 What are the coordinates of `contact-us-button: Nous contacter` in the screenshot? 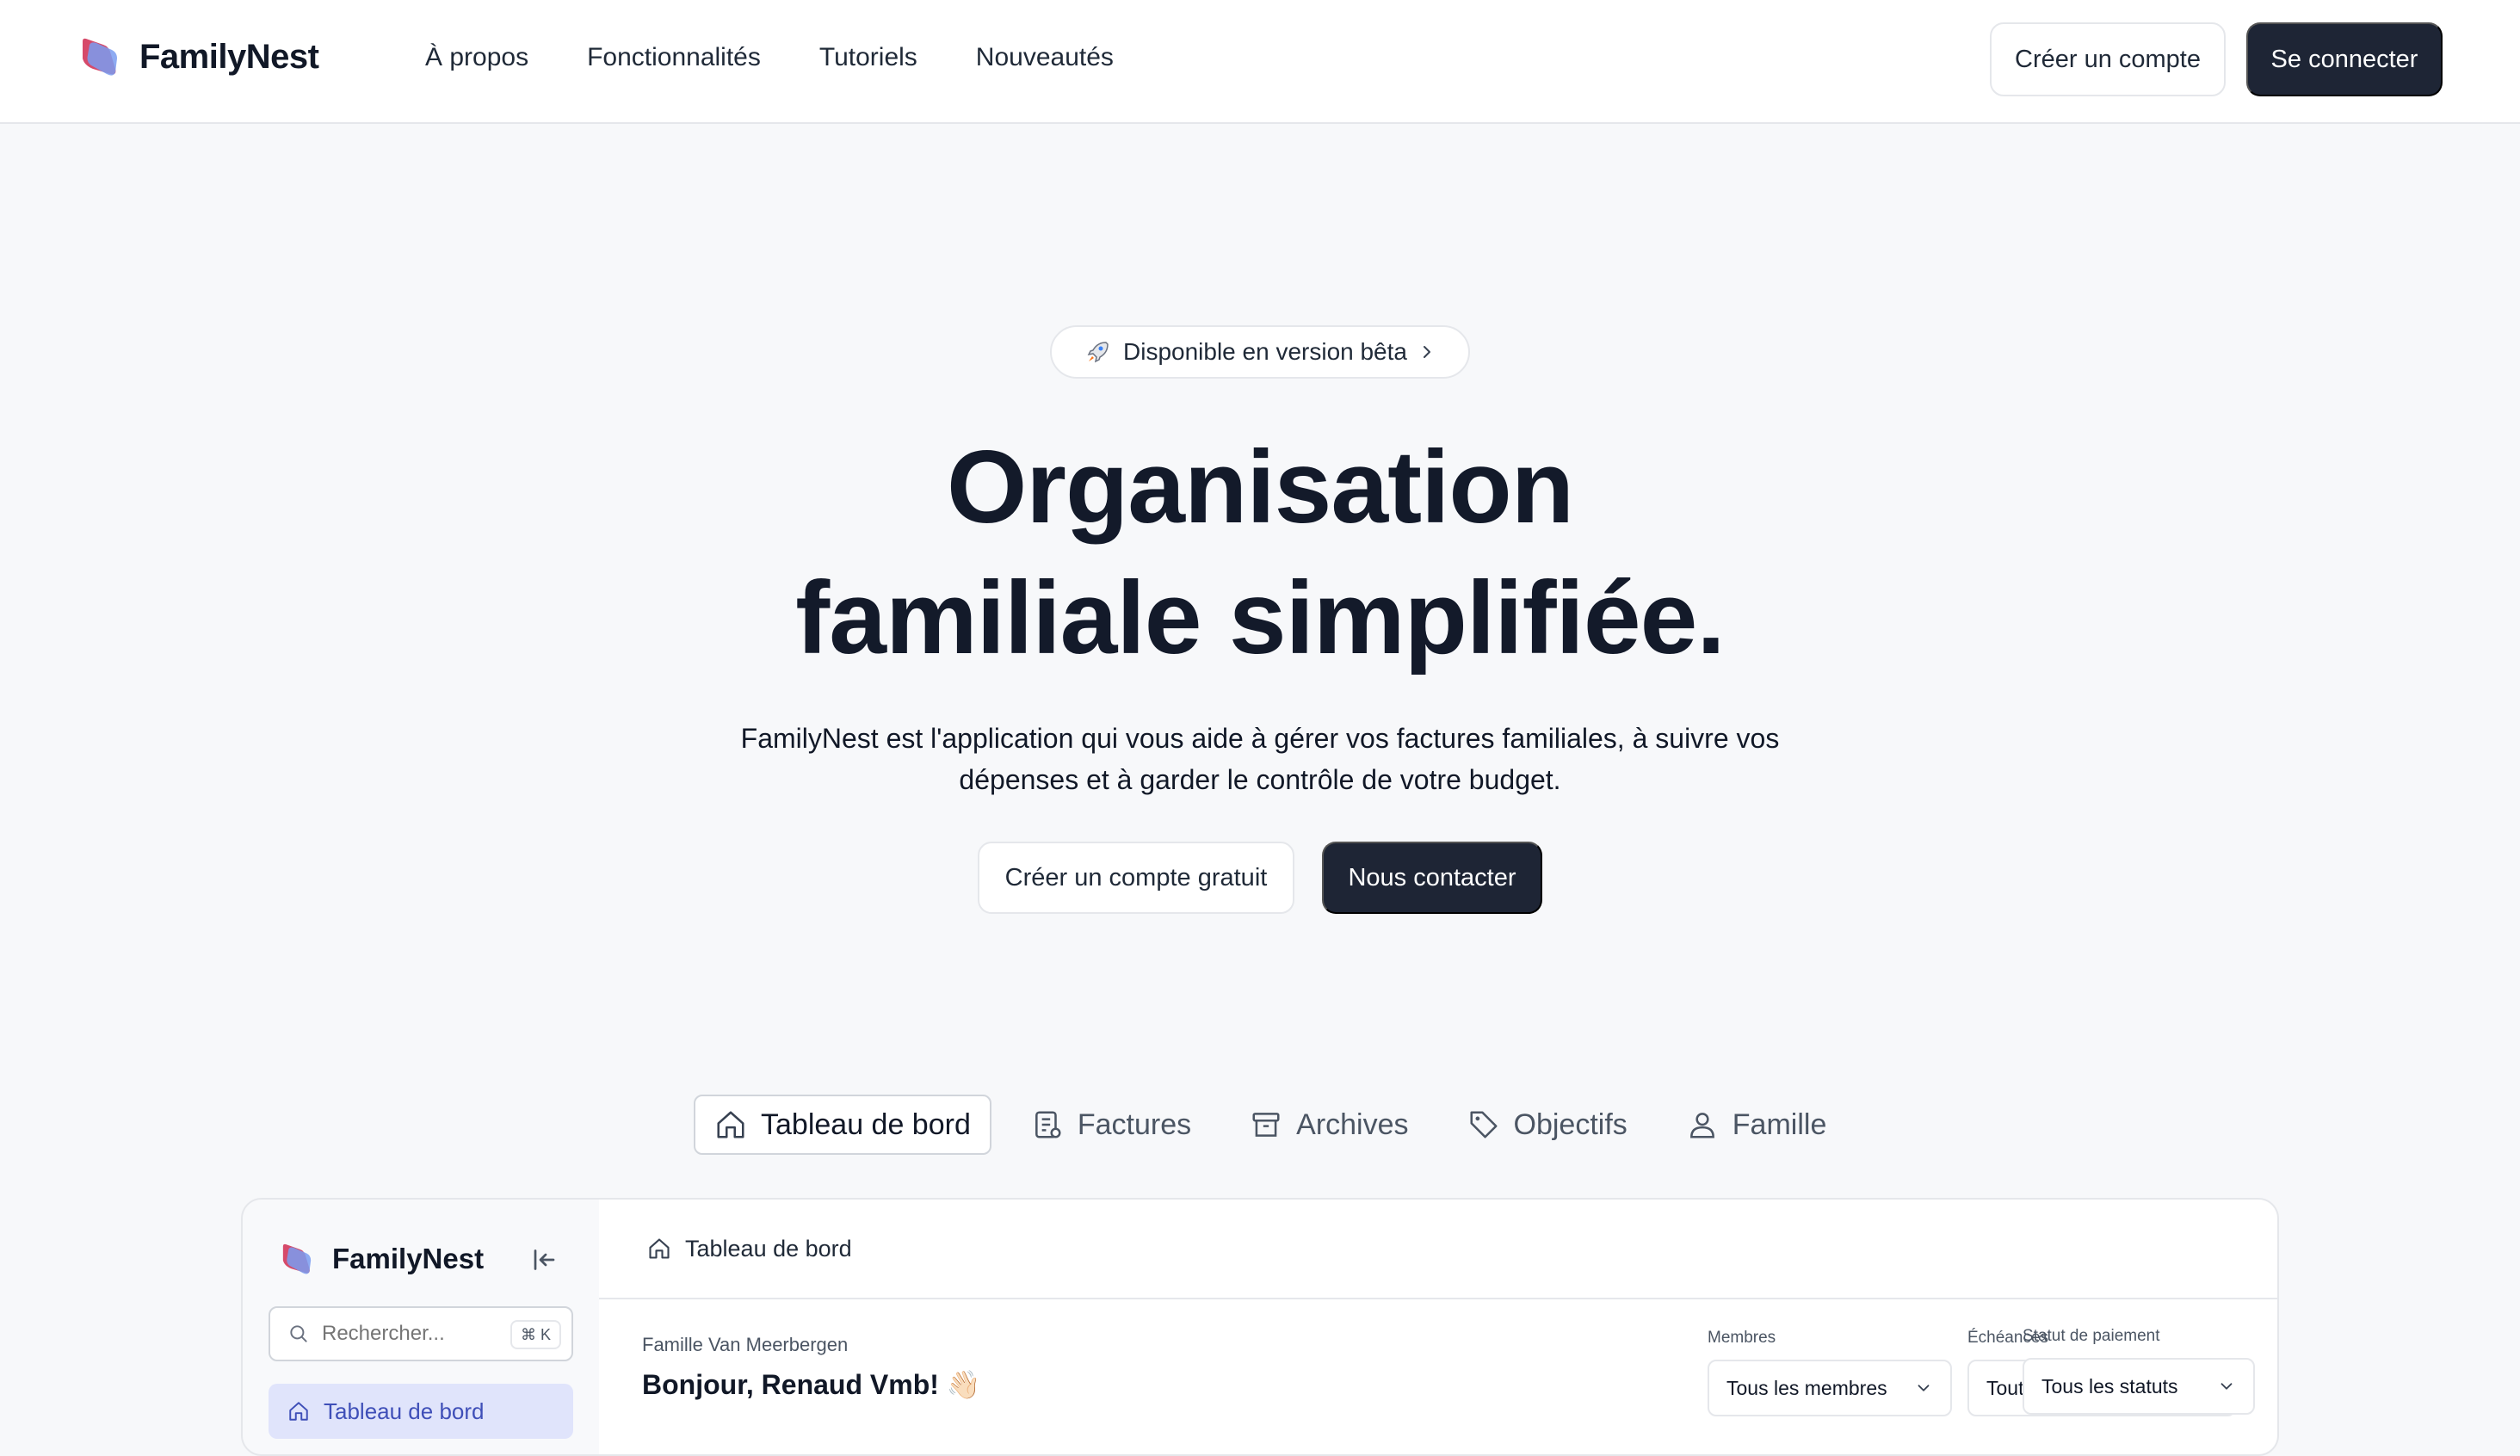 It's located at (1432, 878).